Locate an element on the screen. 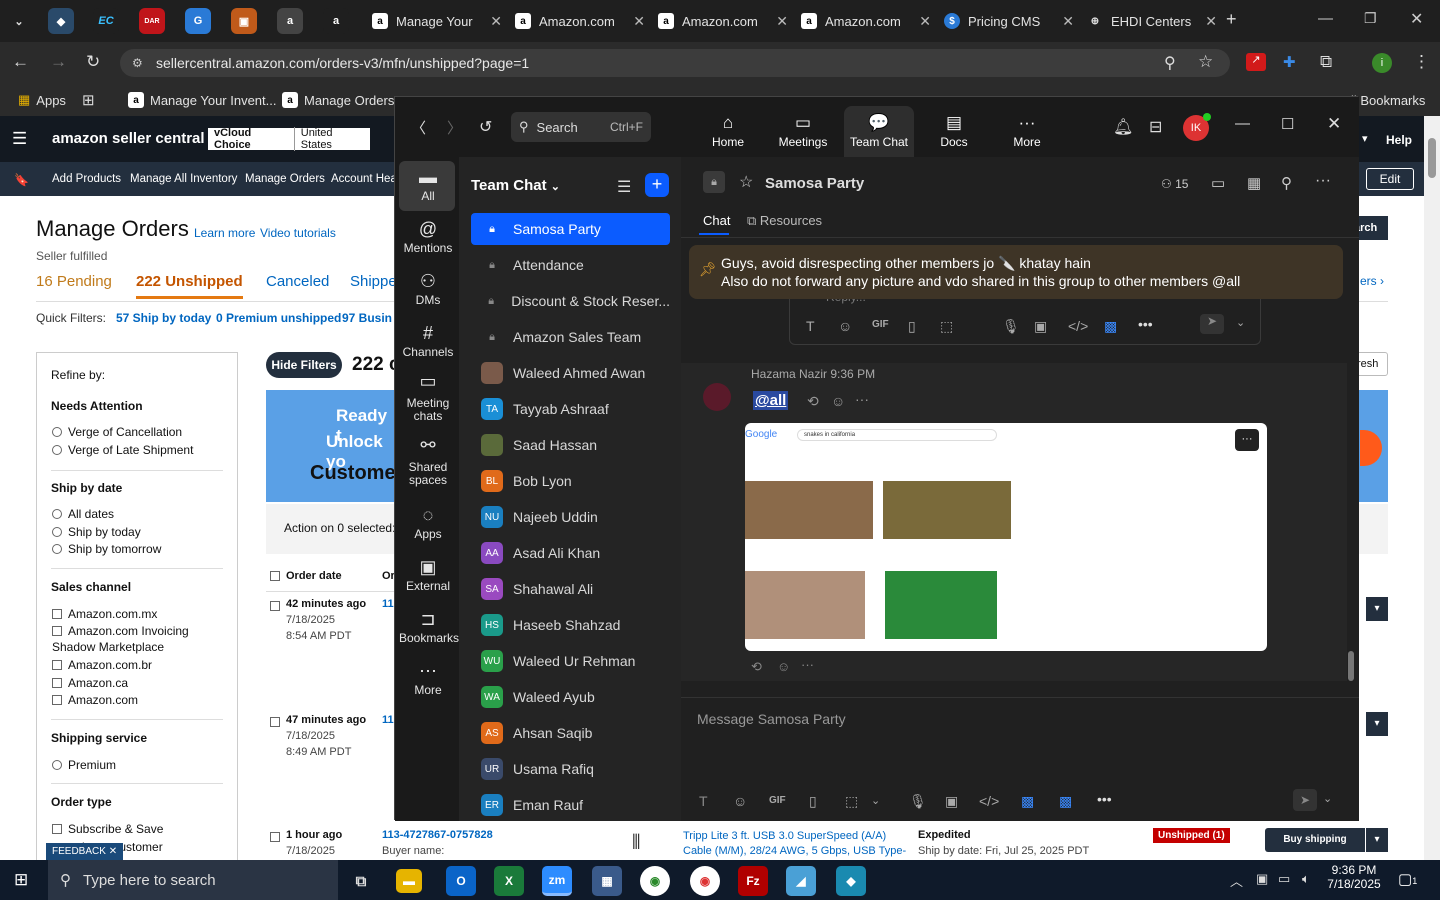  task-view-icon: ⧉ is located at coordinates (361, 881).